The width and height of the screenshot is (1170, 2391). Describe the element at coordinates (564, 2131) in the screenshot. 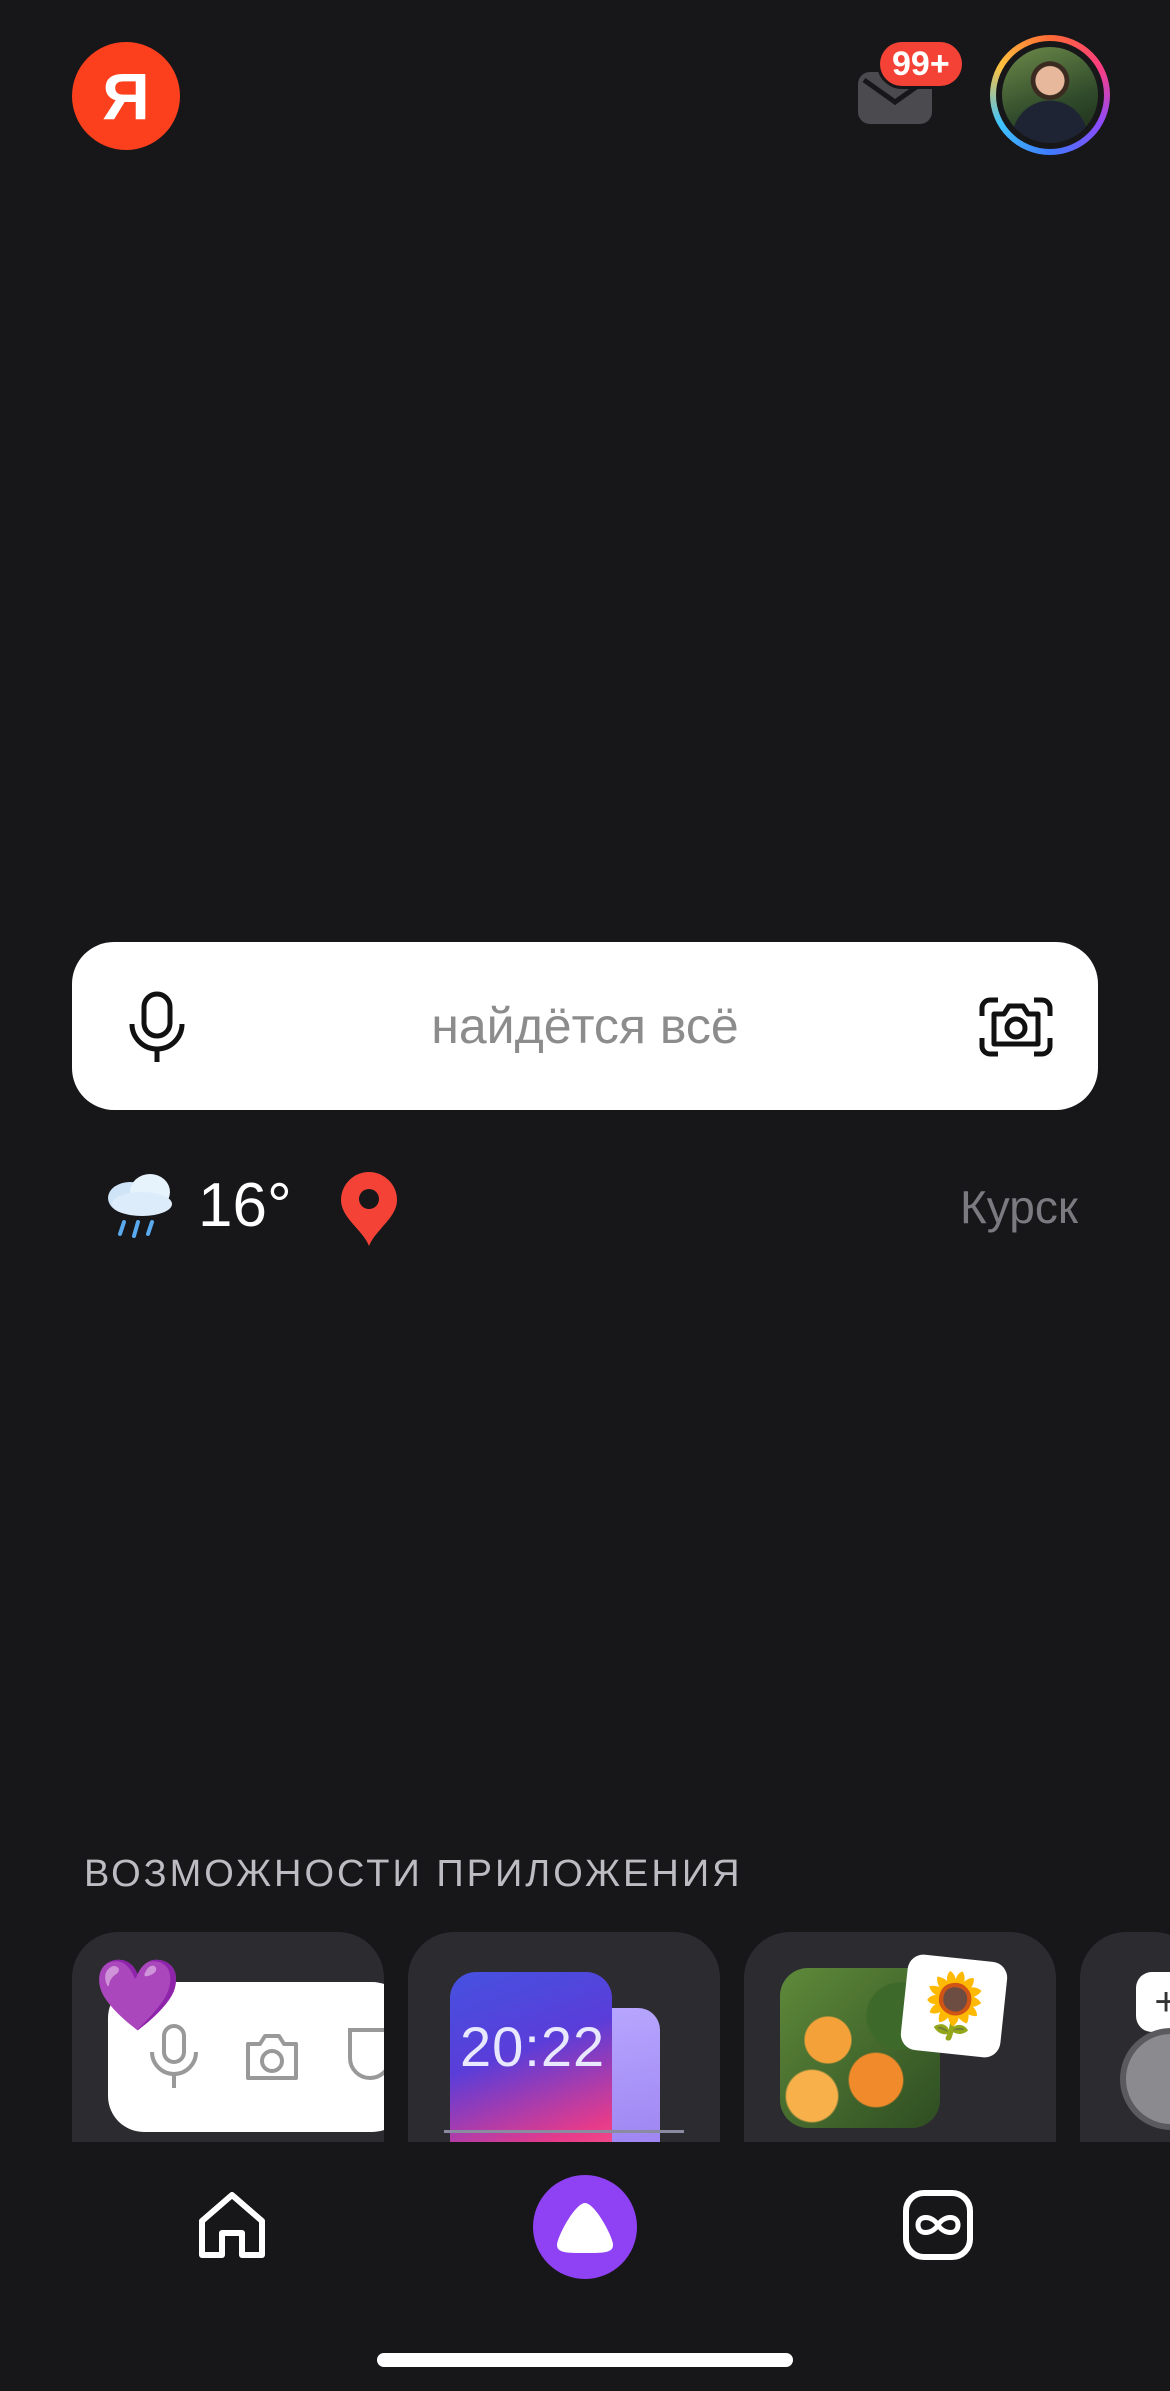

I see `divider` at that location.